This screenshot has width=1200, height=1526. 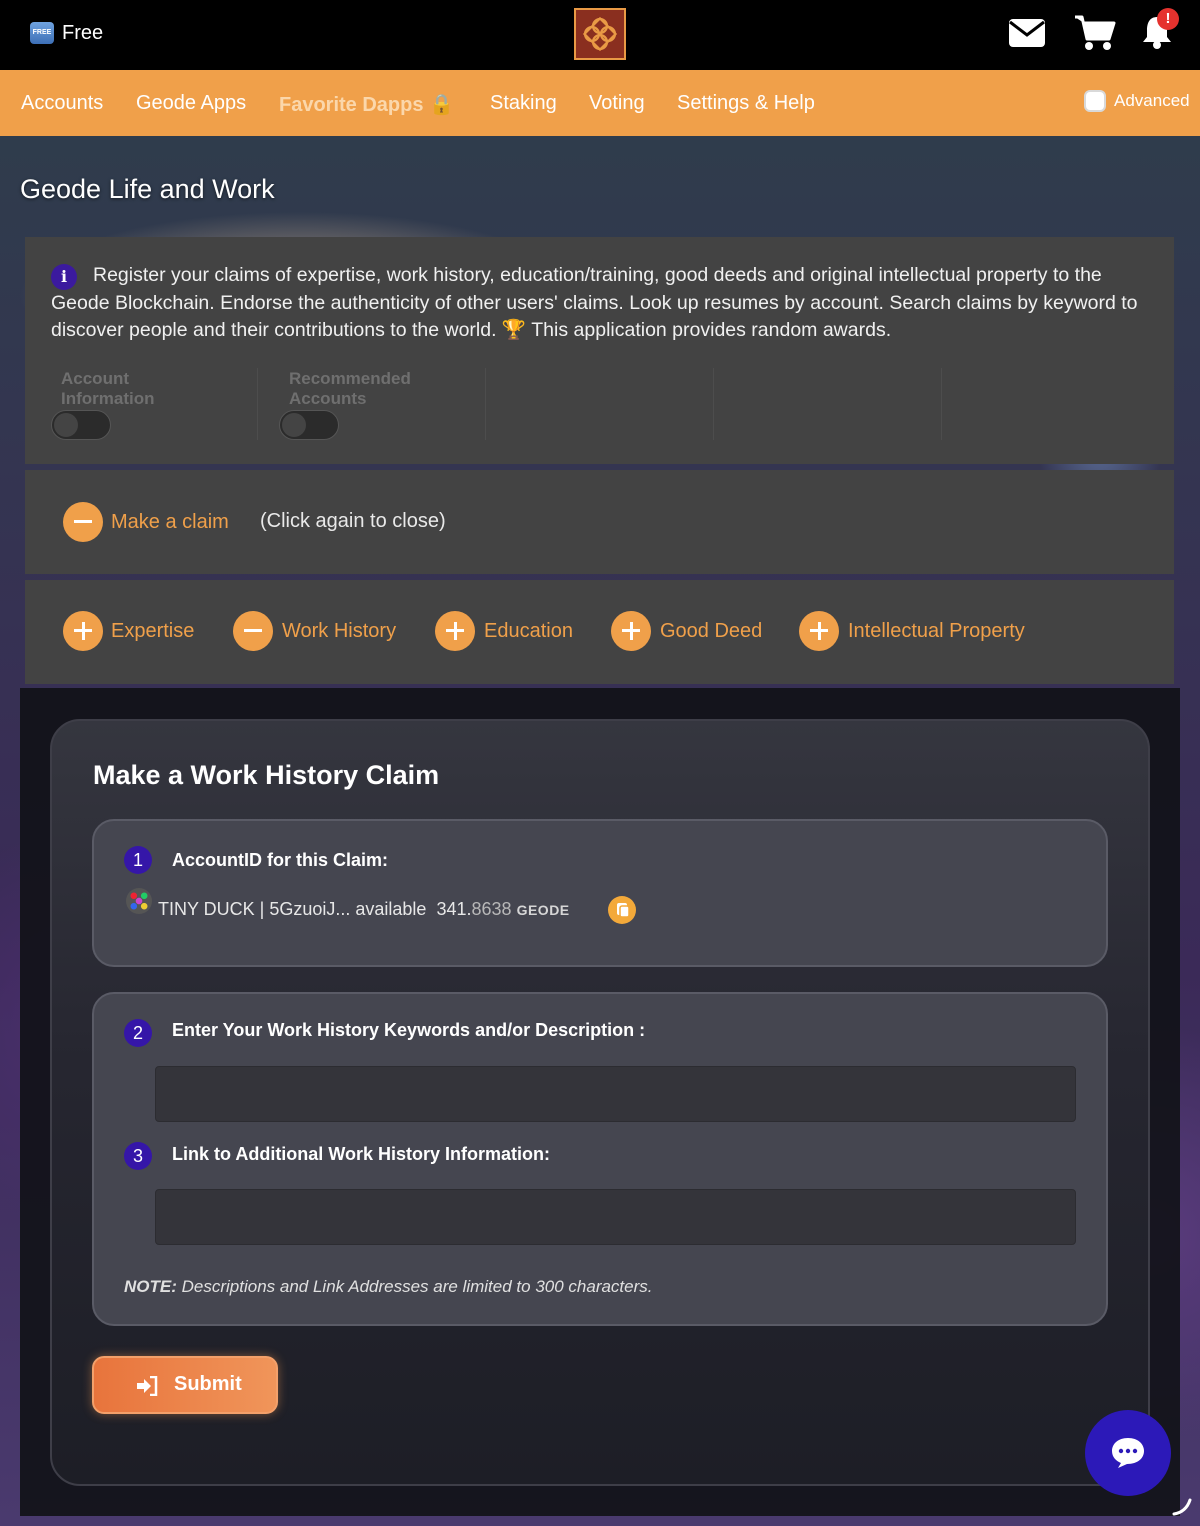 What do you see at coordinates (350, 388) in the screenshot?
I see `toggle-label-recommended-accounts: Recommended Accounts` at bounding box center [350, 388].